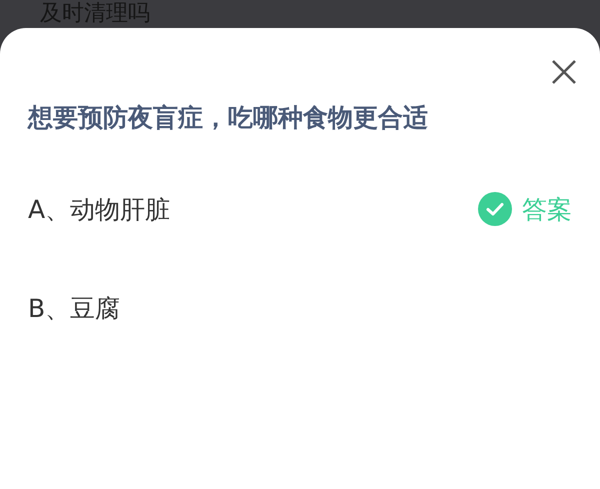 The height and width of the screenshot is (489, 600). I want to click on question-text: 想要预防夜盲症，吃哪种食物更合适, so click(228, 118).